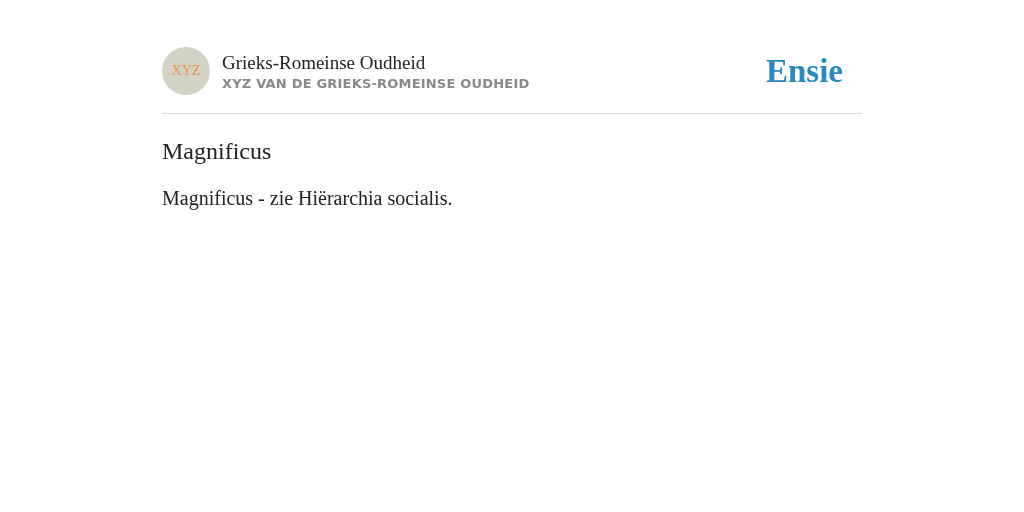 Image resolution: width=1024 pixels, height=512 pixels. I want to click on source-title: Grieks-Romeinse Oudheid, so click(324, 62).